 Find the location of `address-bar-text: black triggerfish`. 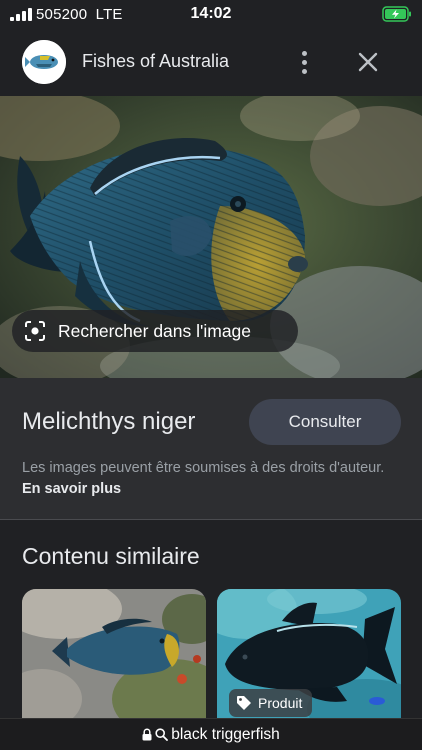

address-bar-text: black triggerfish is located at coordinates (225, 734).